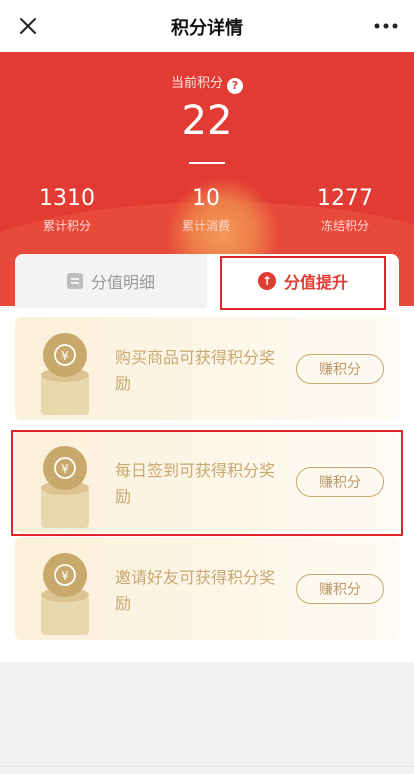 Image resolution: width=414 pixels, height=774 pixels. What do you see at coordinates (344, 226) in the screenshot?
I see `stat-label: 冻结积分` at bounding box center [344, 226].